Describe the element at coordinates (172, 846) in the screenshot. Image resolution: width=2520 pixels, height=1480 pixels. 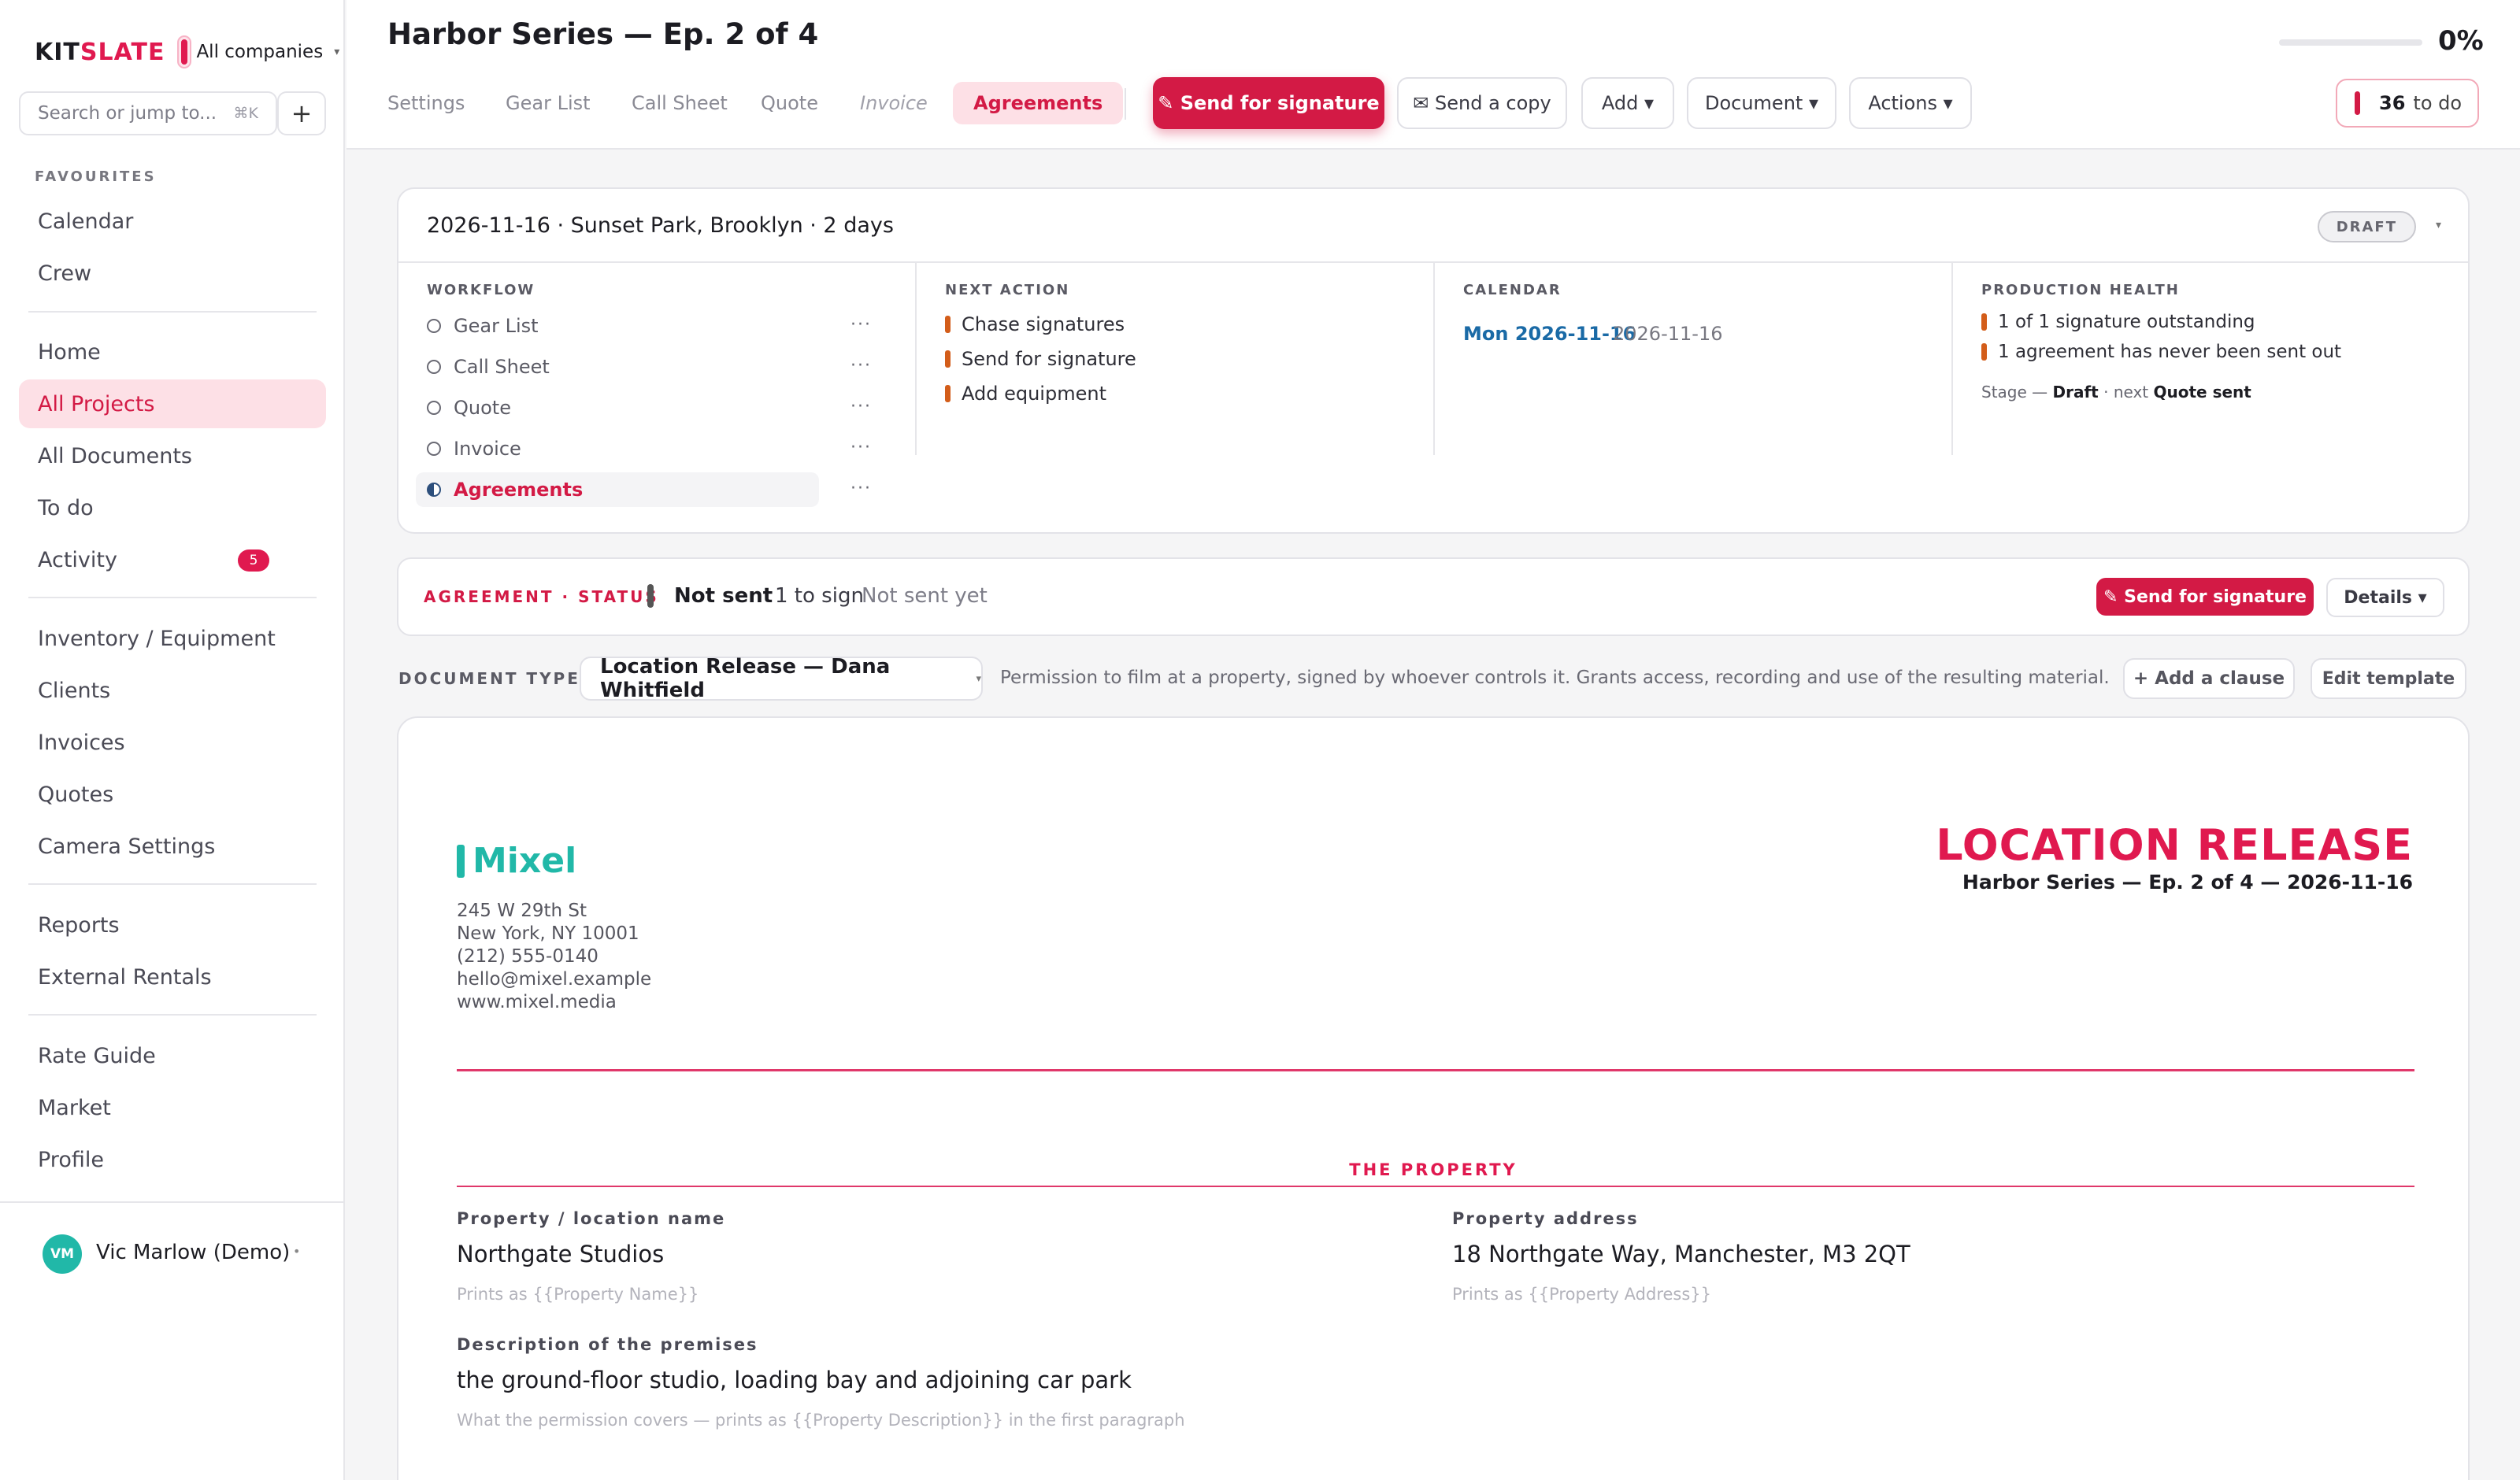
I see `sidebar-item-camera-settings: Camera Settings` at that location.